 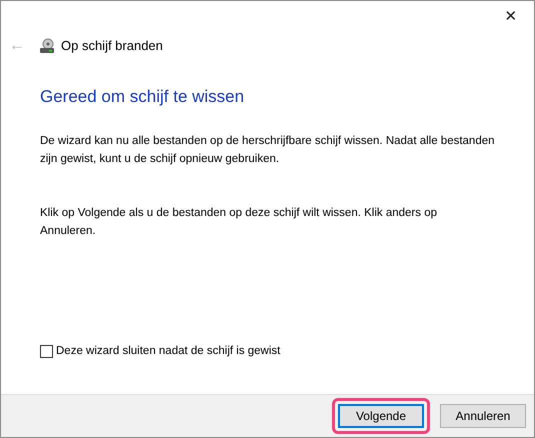 I want to click on instruction-text: Klik op Volgende als u de bestanden op deze schijf wilt wissen. Klik anders op Annuleren., so click(x=239, y=222).